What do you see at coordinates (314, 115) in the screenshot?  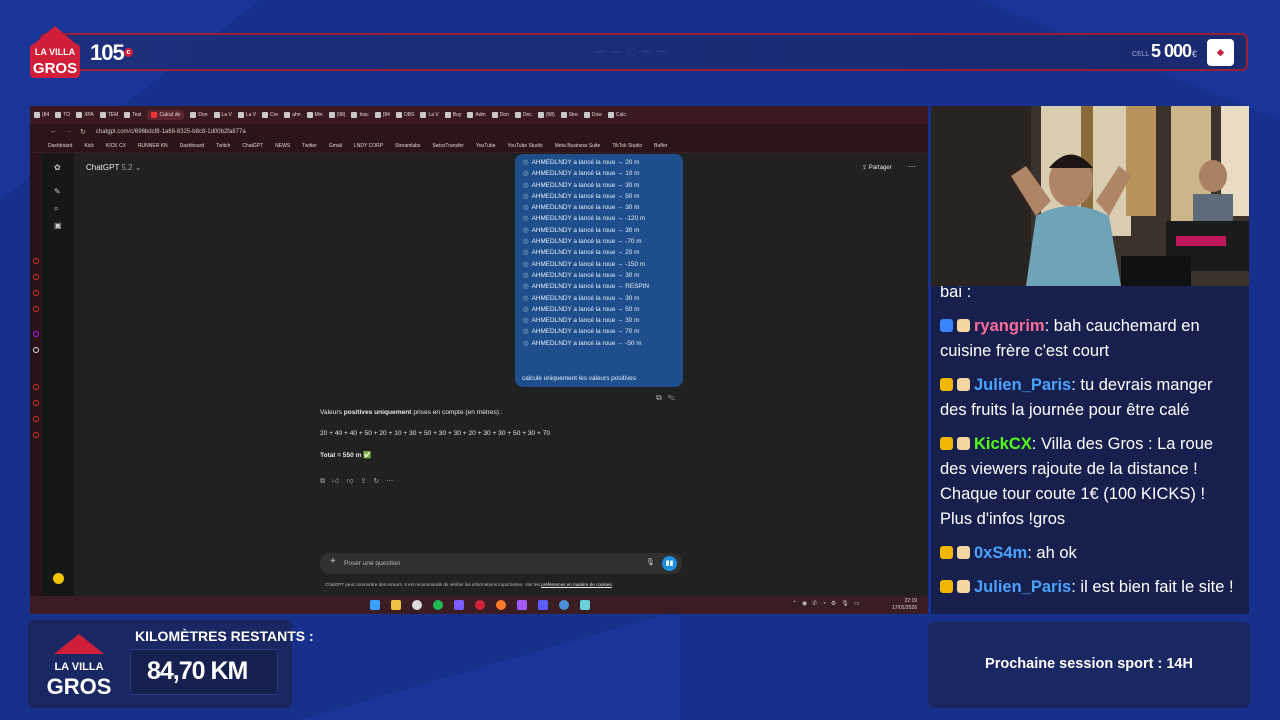 I see `browser-tab: Min` at bounding box center [314, 115].